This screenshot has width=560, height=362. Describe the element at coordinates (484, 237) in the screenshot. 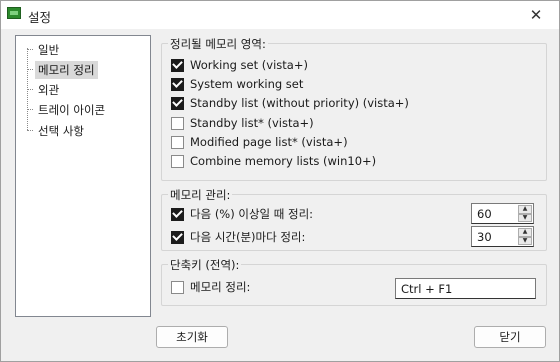

I see `interval-value: 30` at that location.